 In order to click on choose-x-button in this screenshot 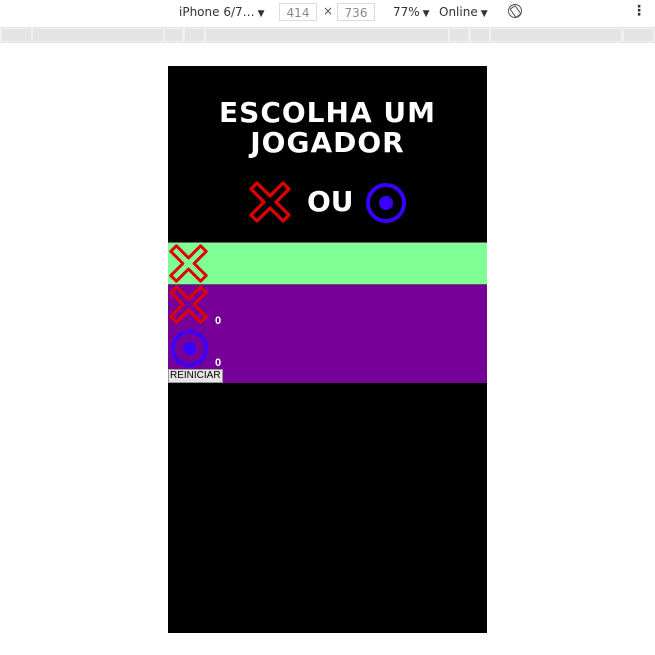, I will do `click(270, 202)`.